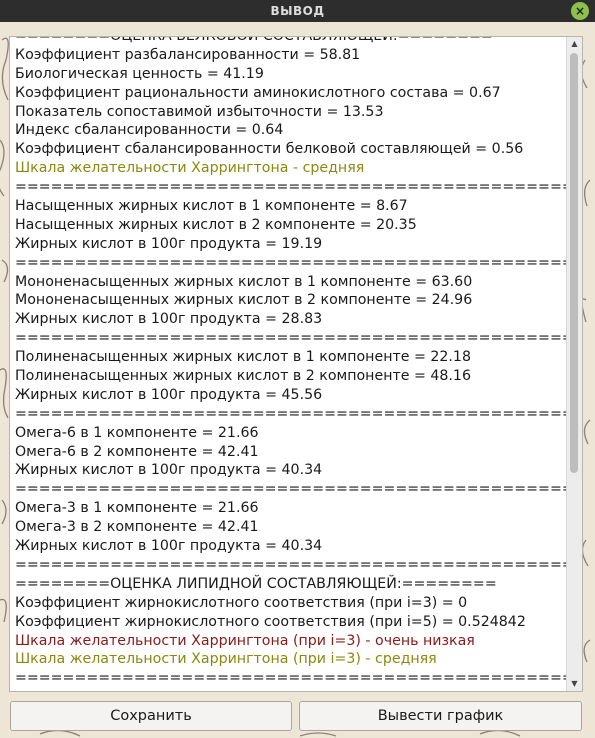  What do you see at coordinates (574, 44) in the screenshot?
I see `scroll-up-icon: ▲` at bounding box center [574, 44].